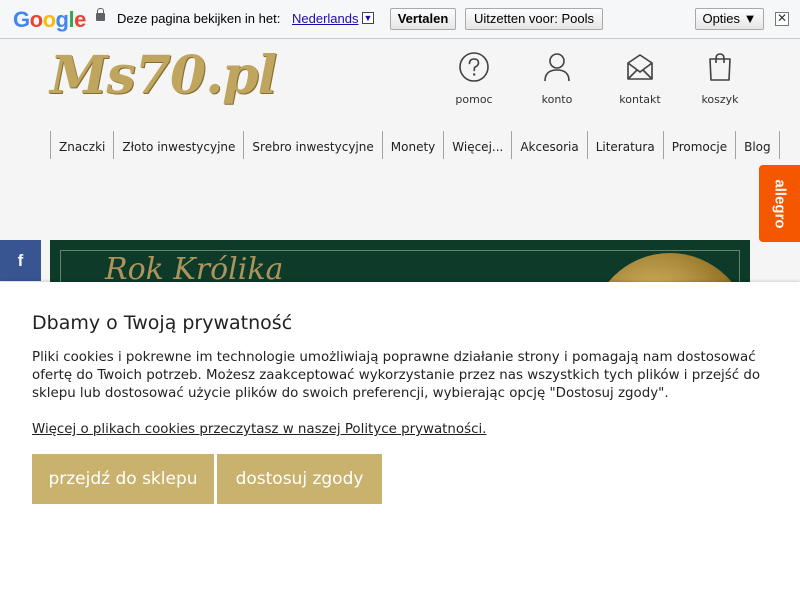 This screenshot has height=600, width=800. I want to click on nav-item-monety: Monety, so click(412, 145).